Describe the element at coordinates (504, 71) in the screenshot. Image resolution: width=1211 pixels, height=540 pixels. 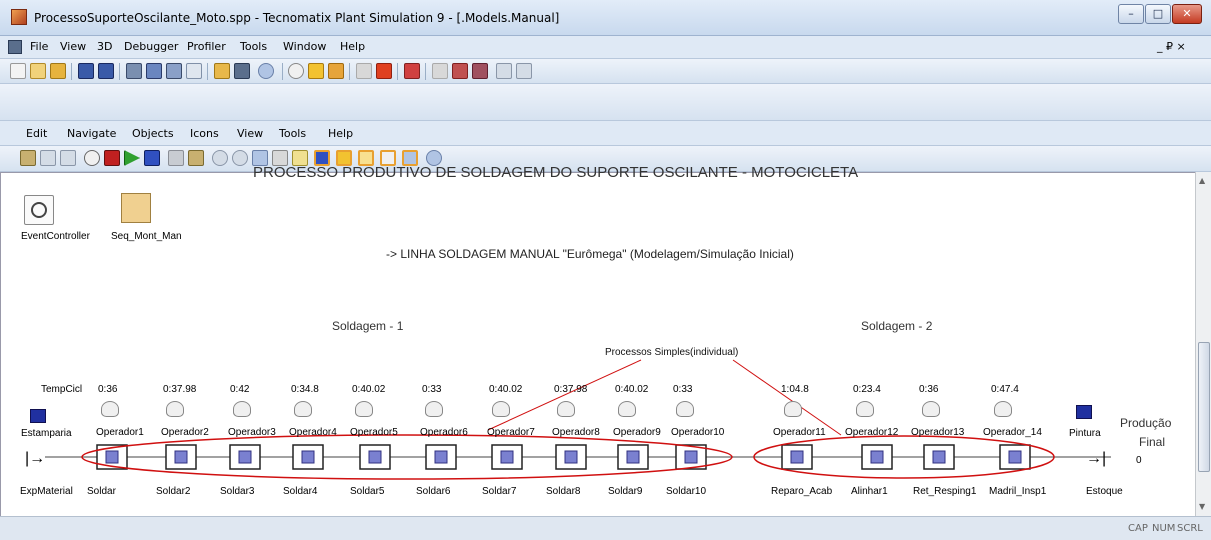
I see `window-icon` at that location.